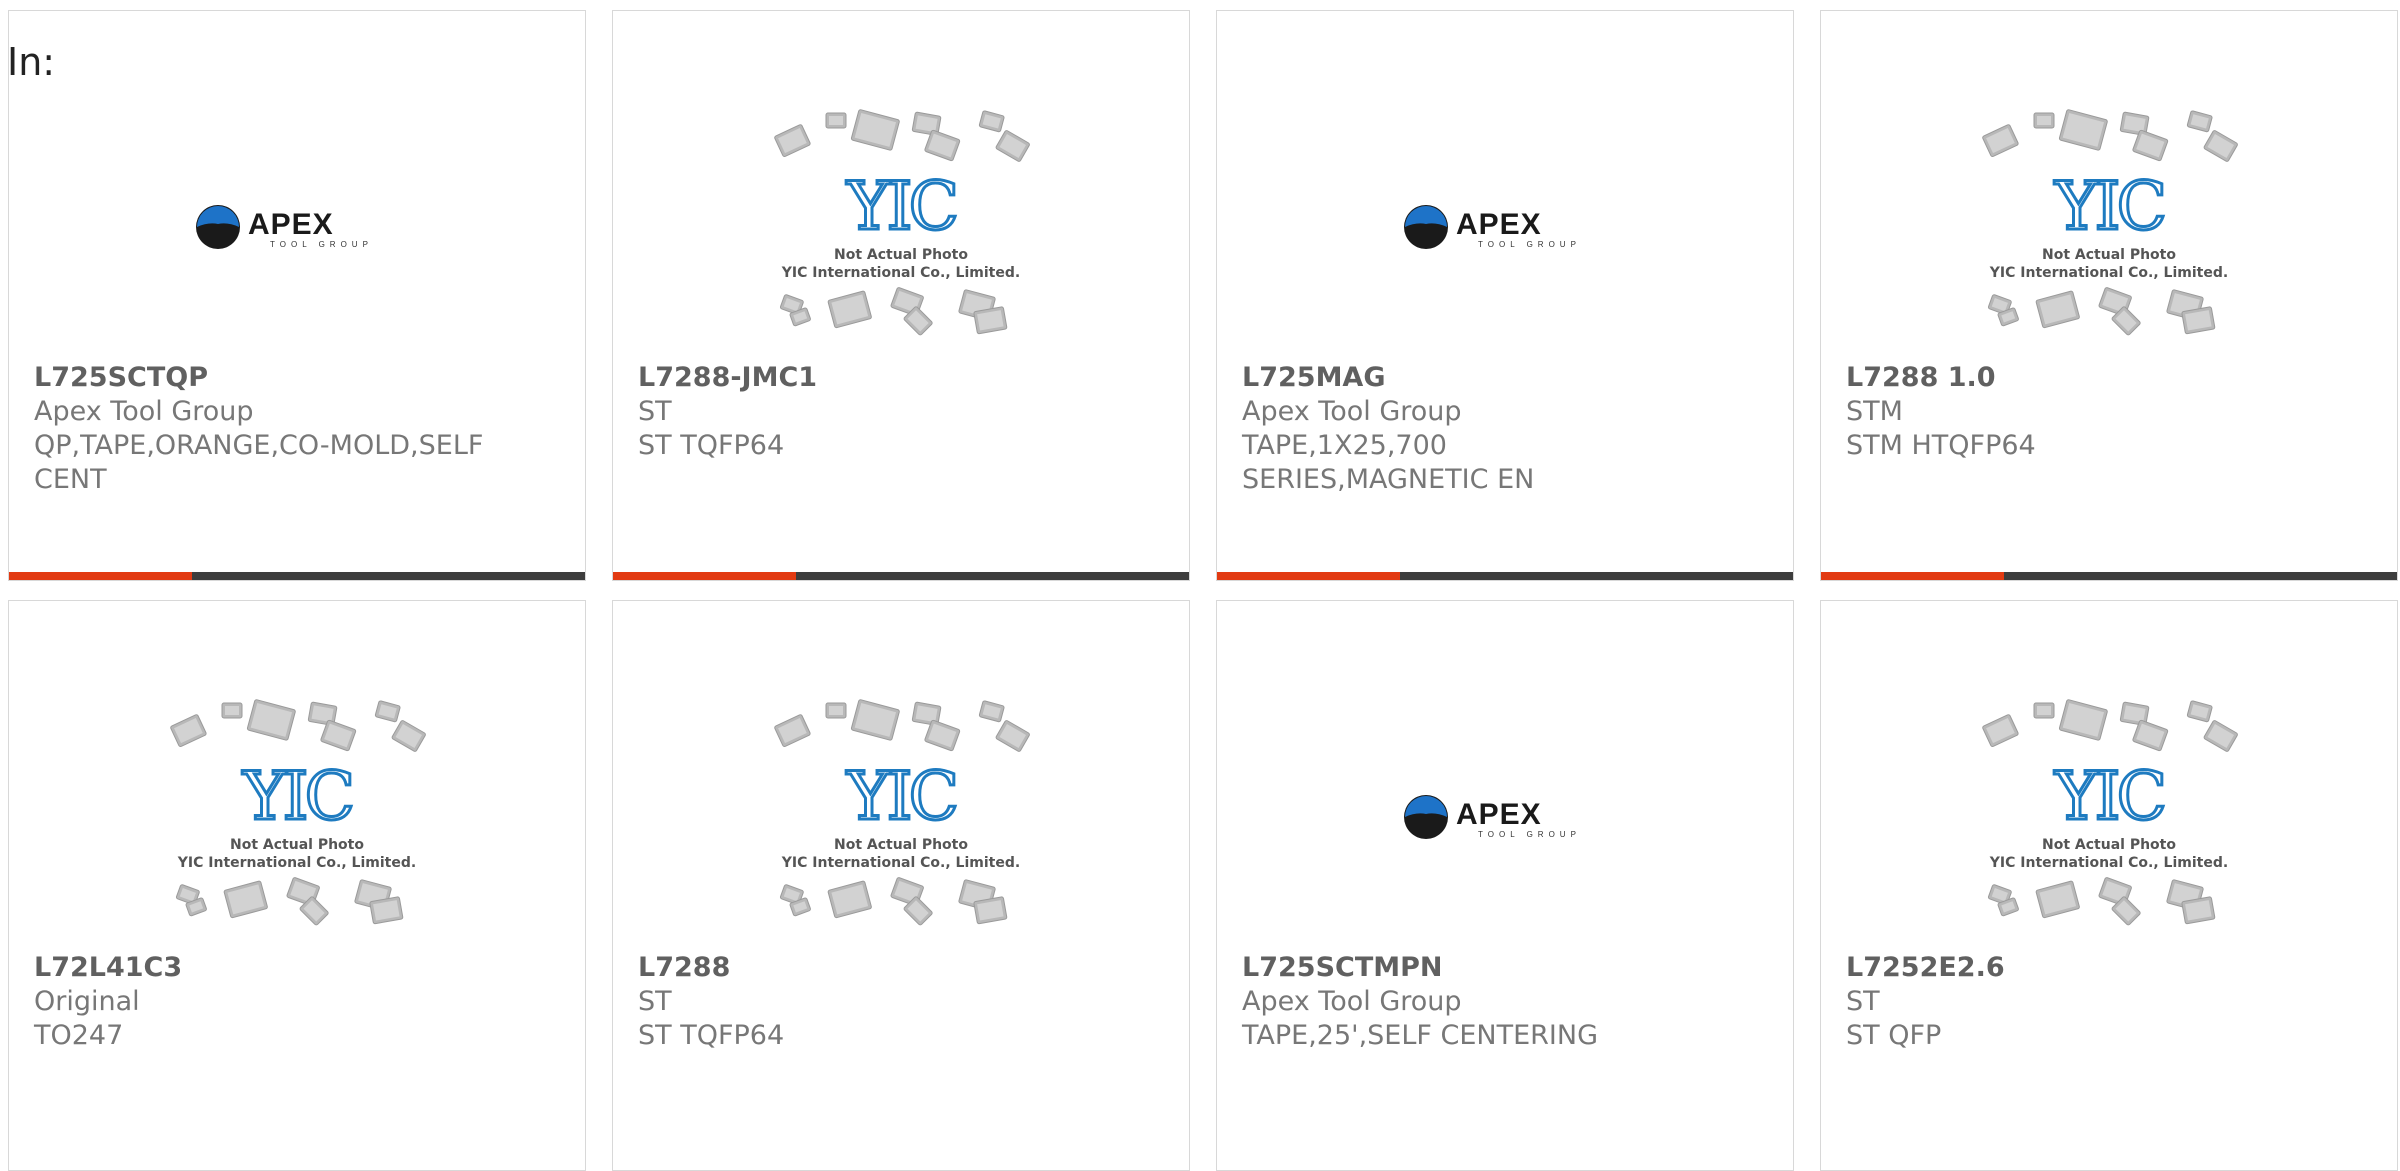 The image size is (2400, 1171). I want to click on manufacturer: STM, so click(1874, 411).